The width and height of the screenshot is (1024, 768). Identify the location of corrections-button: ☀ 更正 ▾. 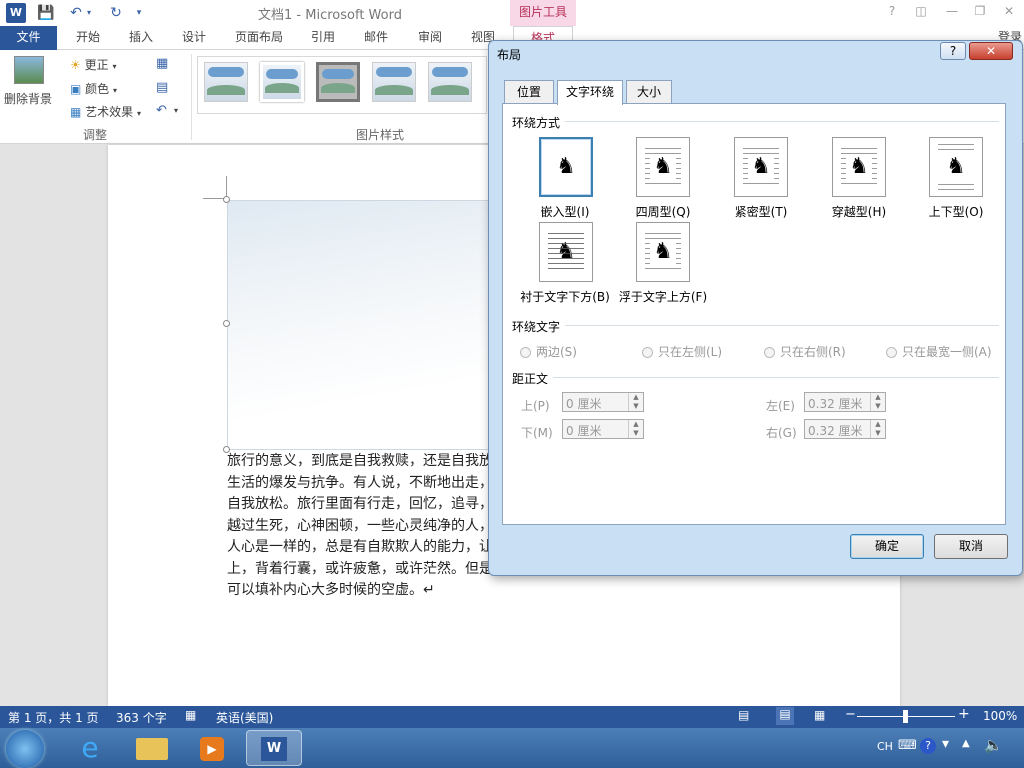
(93, 64).